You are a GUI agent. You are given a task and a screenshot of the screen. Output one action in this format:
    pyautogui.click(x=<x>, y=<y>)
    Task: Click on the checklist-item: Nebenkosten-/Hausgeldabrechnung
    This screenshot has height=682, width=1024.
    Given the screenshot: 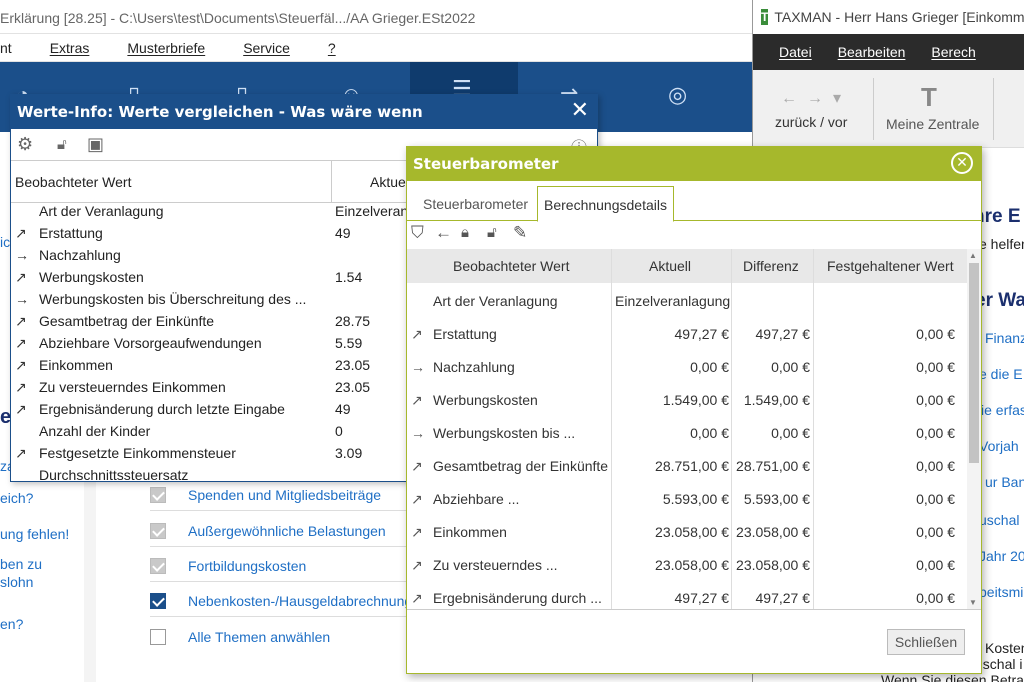 What is the action you would take?
    pyautogui.click(x=281, y=601)
    